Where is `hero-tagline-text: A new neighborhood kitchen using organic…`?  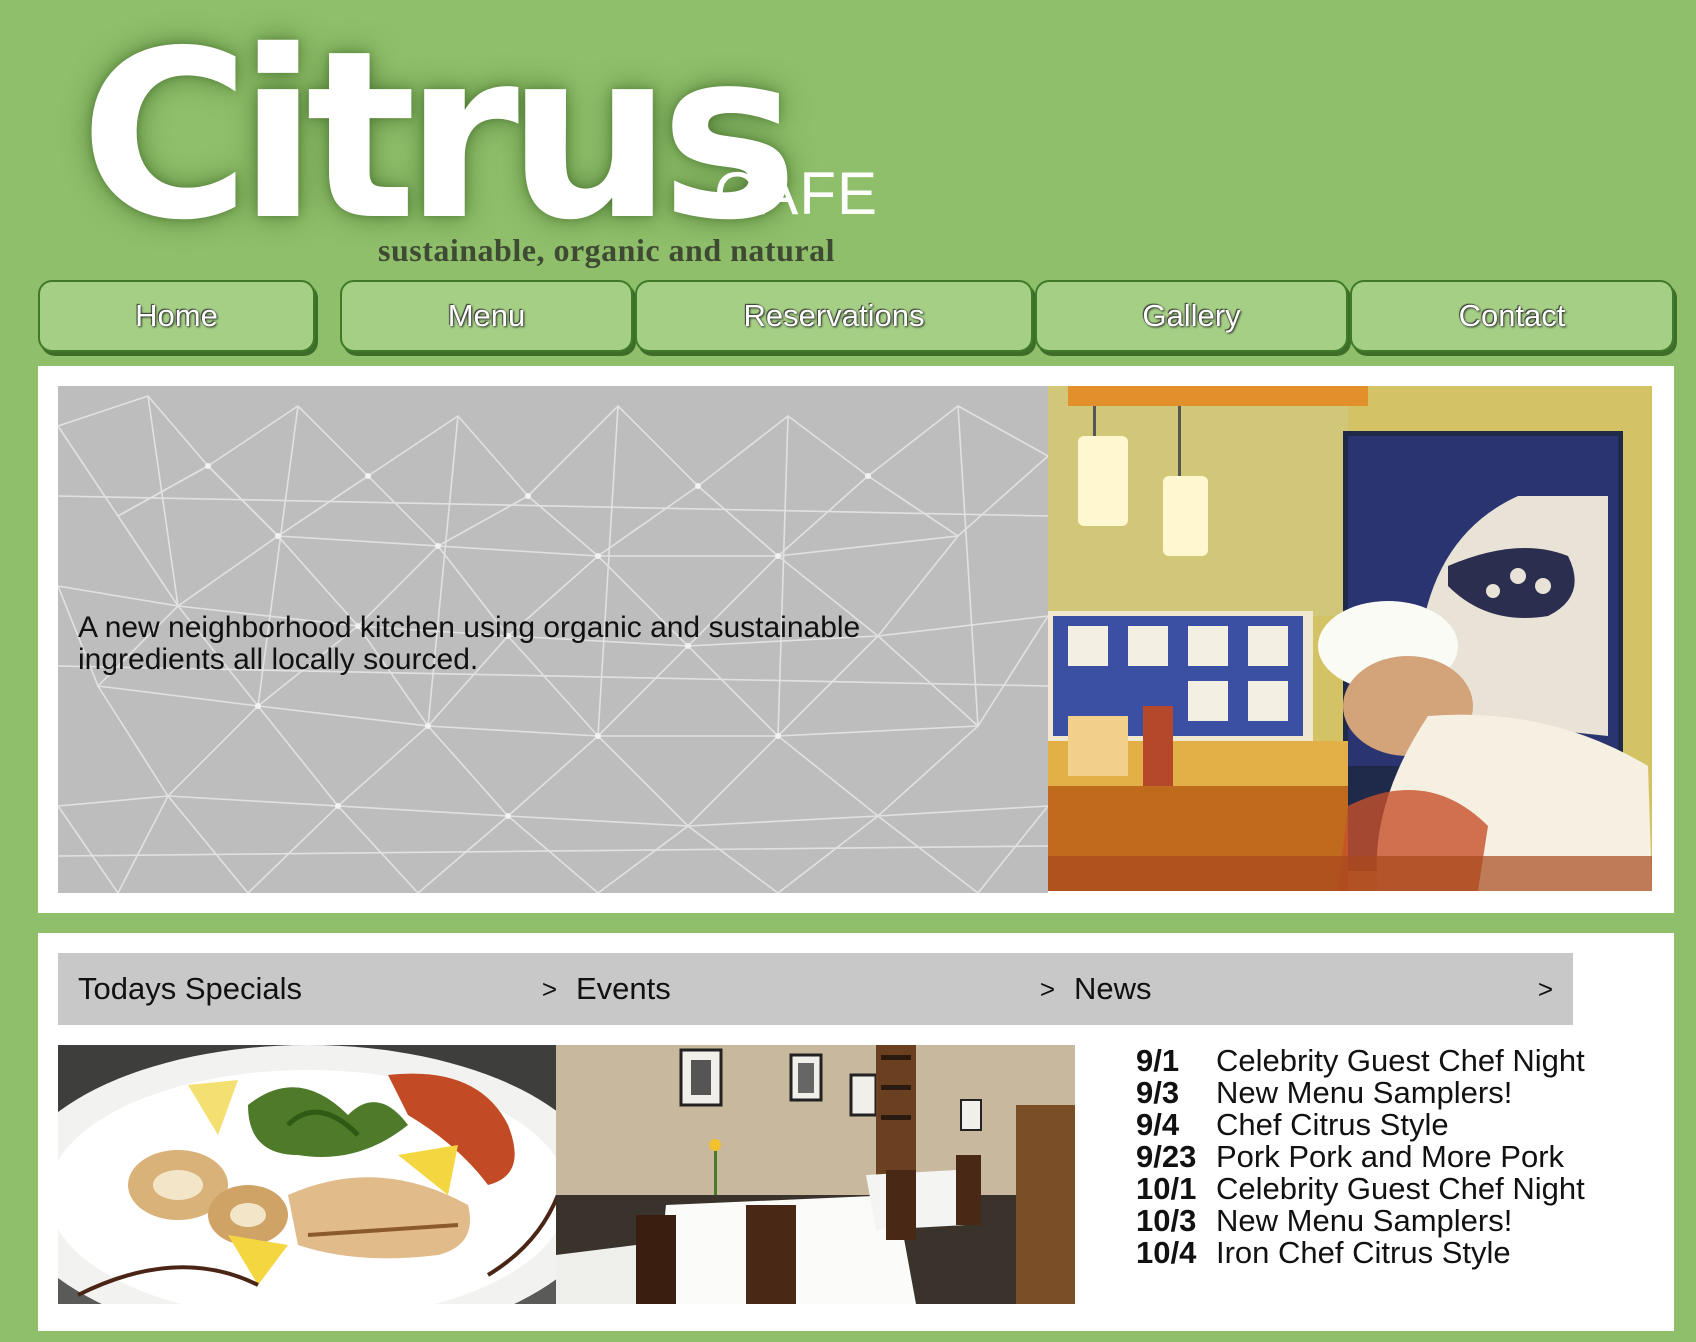
hero-tagline-text: A new neighborhood kitchen using organic… is located at coordinates (469, 643).